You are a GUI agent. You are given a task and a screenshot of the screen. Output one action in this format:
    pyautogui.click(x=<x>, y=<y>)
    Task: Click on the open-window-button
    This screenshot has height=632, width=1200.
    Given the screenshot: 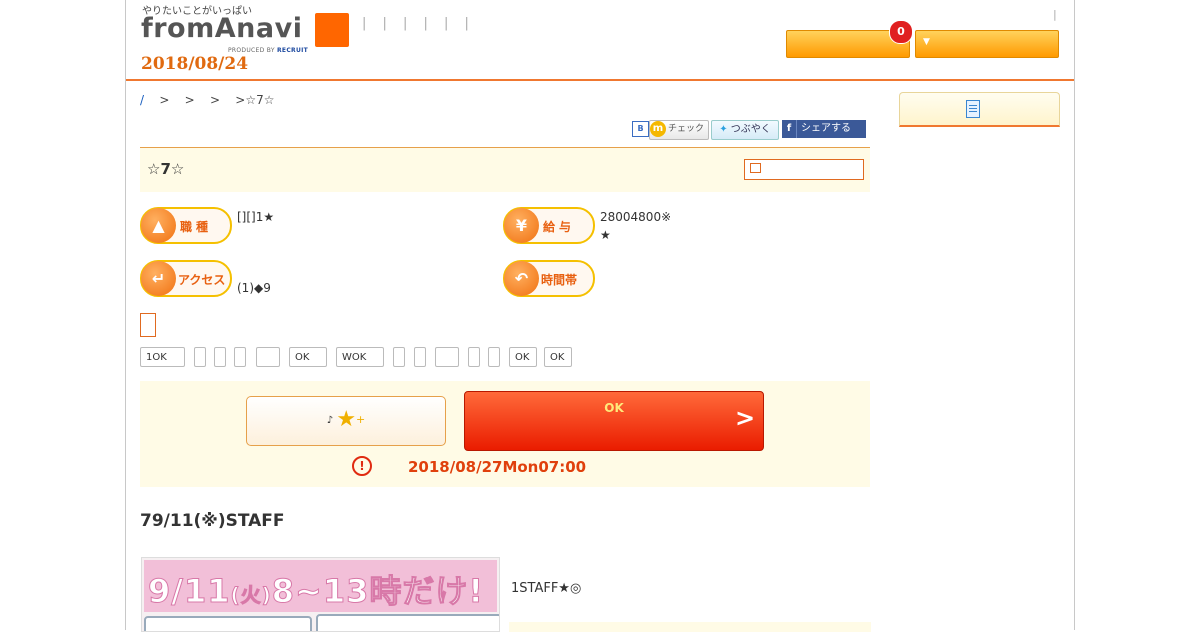 What is the action you would take?
    pyautogui.click(x=804, y=169)
    